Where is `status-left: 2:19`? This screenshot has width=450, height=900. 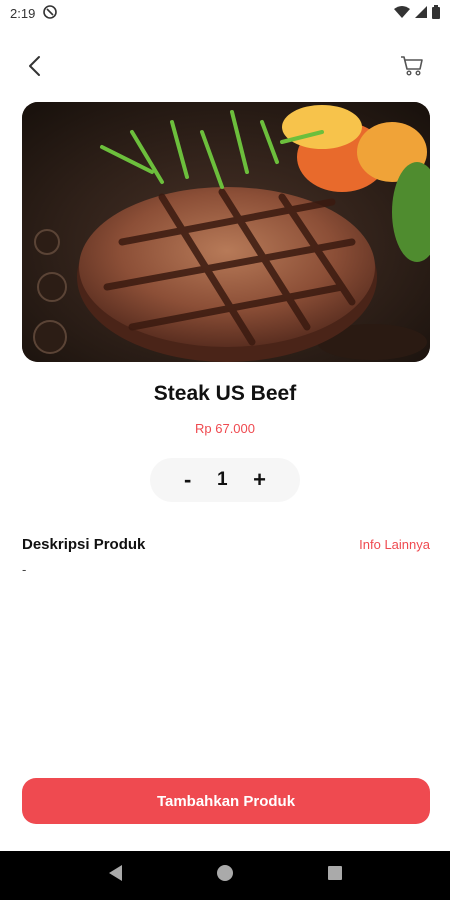 status-left: 2:19 is located at coordinates (34, 13).